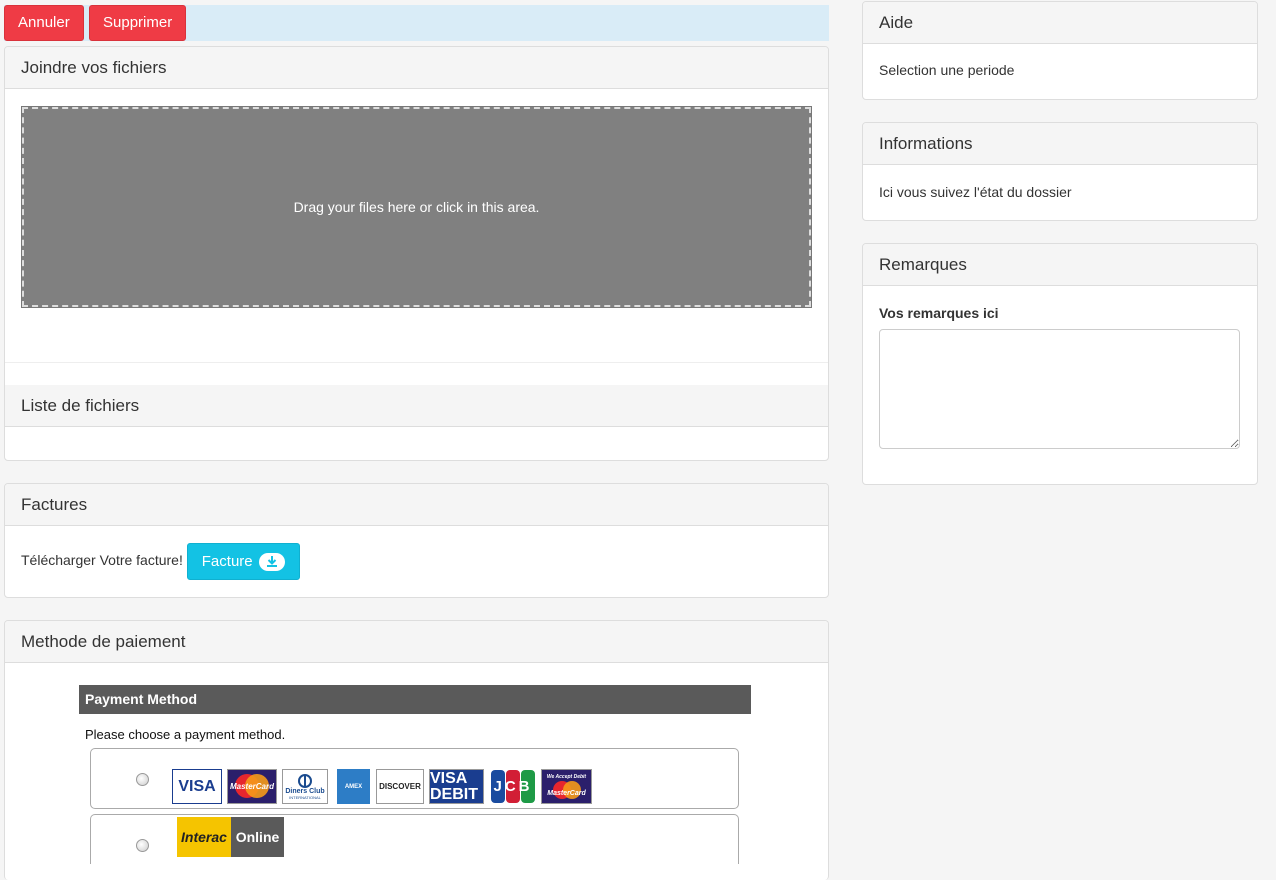 This screenshot has height=880, width=1276. I want to click on help-title: Aide, so click(1060, 23).